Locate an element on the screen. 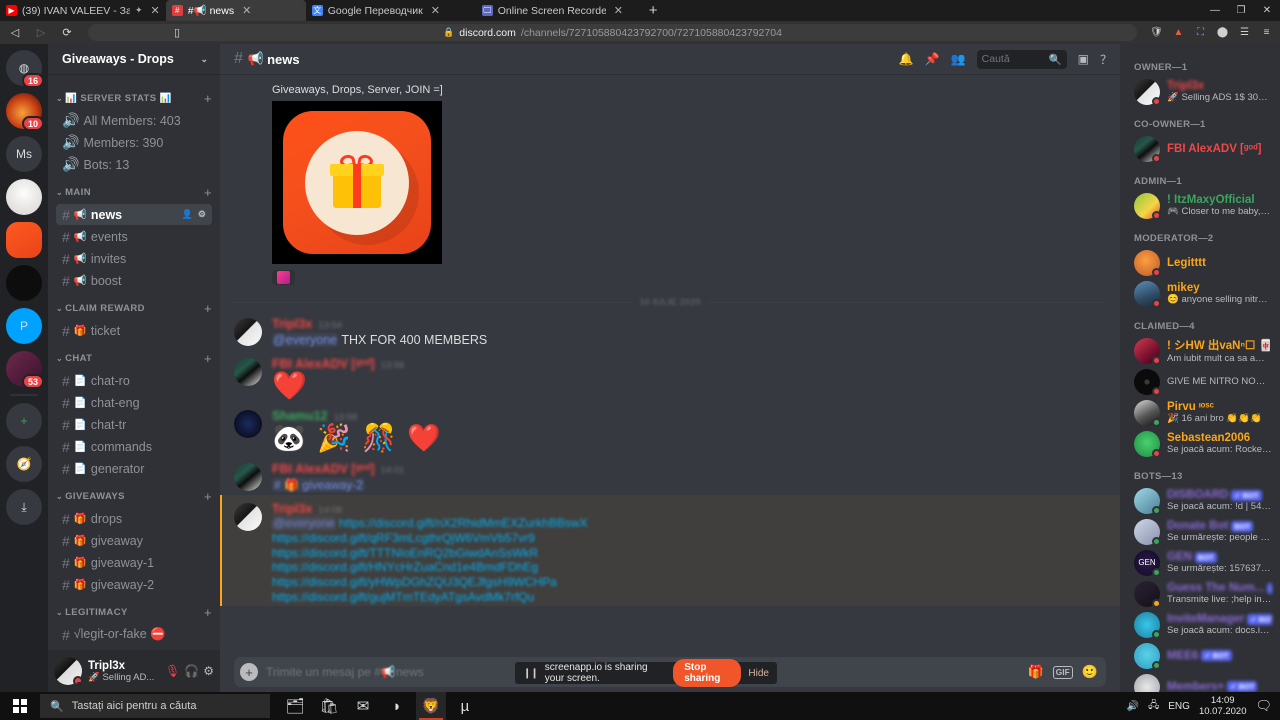 The image size is (1280, 720). member-list-item: FBI AlexADV [ᵍᵒᵈ] is located at coordinates (1200, 148).